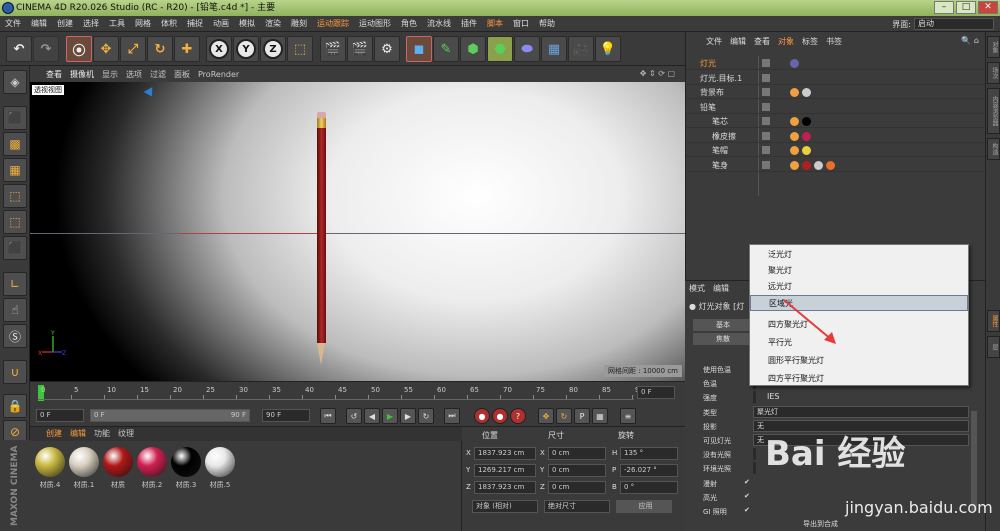 Image resolution: width=1000 pixels, height=531 pixels. What do you see at coordinates (993, 347) in the screenshot?
I see `side-tab-5: 层` at bounding box center [993, 347].